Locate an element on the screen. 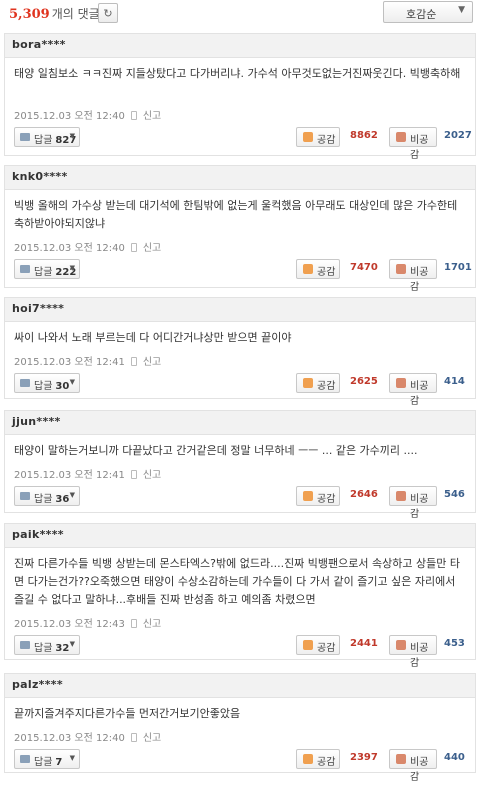  comment-count: 5,309 개의 댓글 is located at coordinates (54, 14).